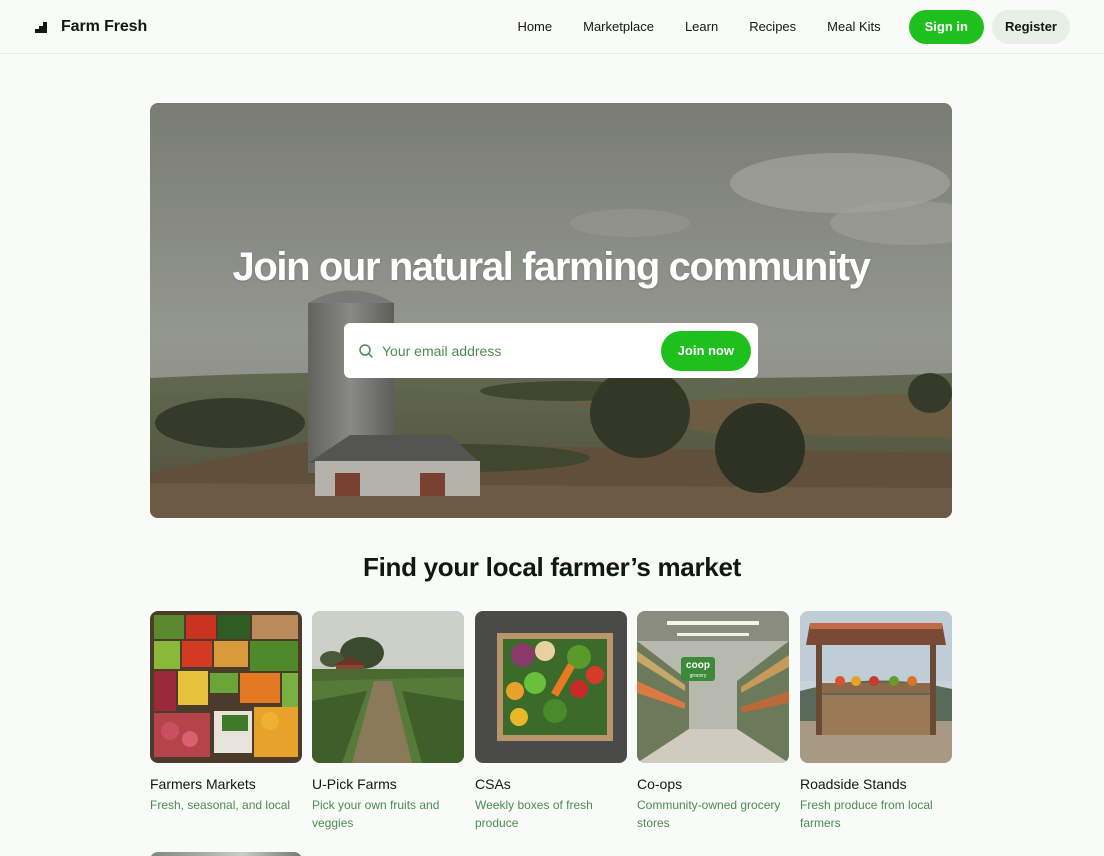 This screenshot has height=856, width=1104. What do you see at coordinates (551, 267) in the screenshot?
I see `hero-title: Join our natural farming community` at bounding box center [551, 267].